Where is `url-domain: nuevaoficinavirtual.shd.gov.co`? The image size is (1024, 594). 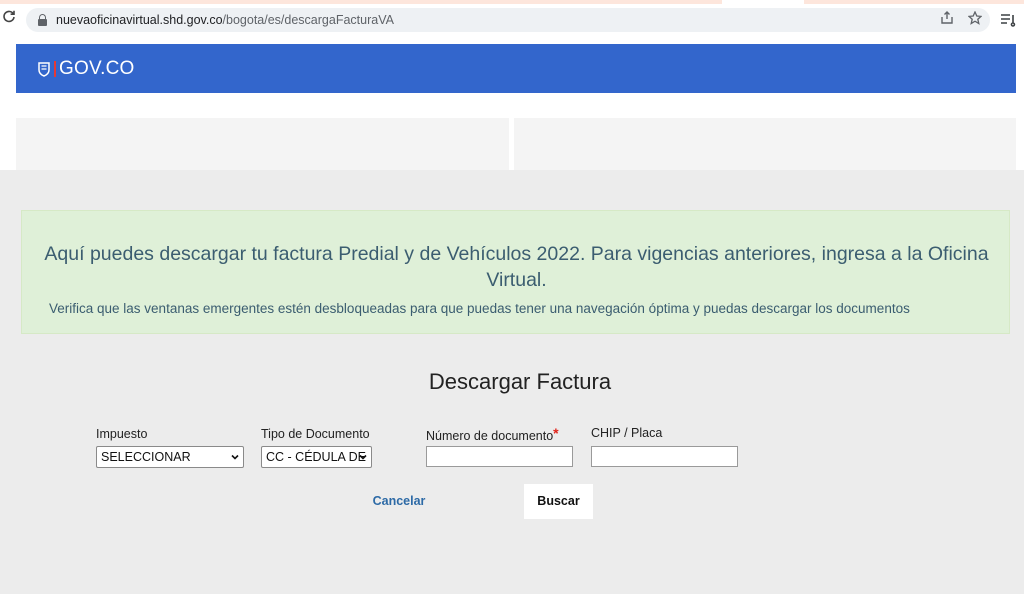 url-domain: nuevaoficinavirtual.shd.gov.co is located at coordinates (139, 20).